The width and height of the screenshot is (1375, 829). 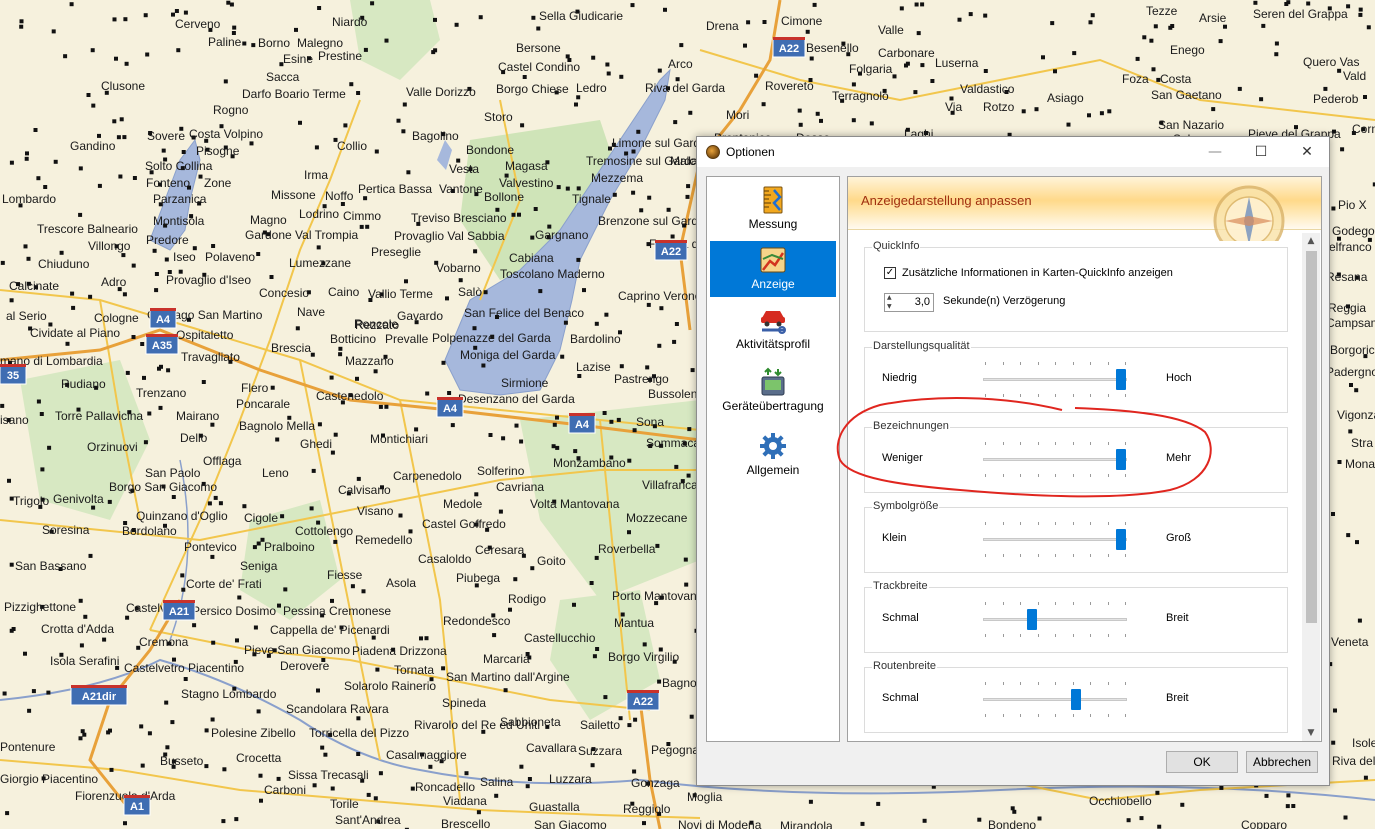 I want to click on slider-thumb, so click(x=1076, y=699).